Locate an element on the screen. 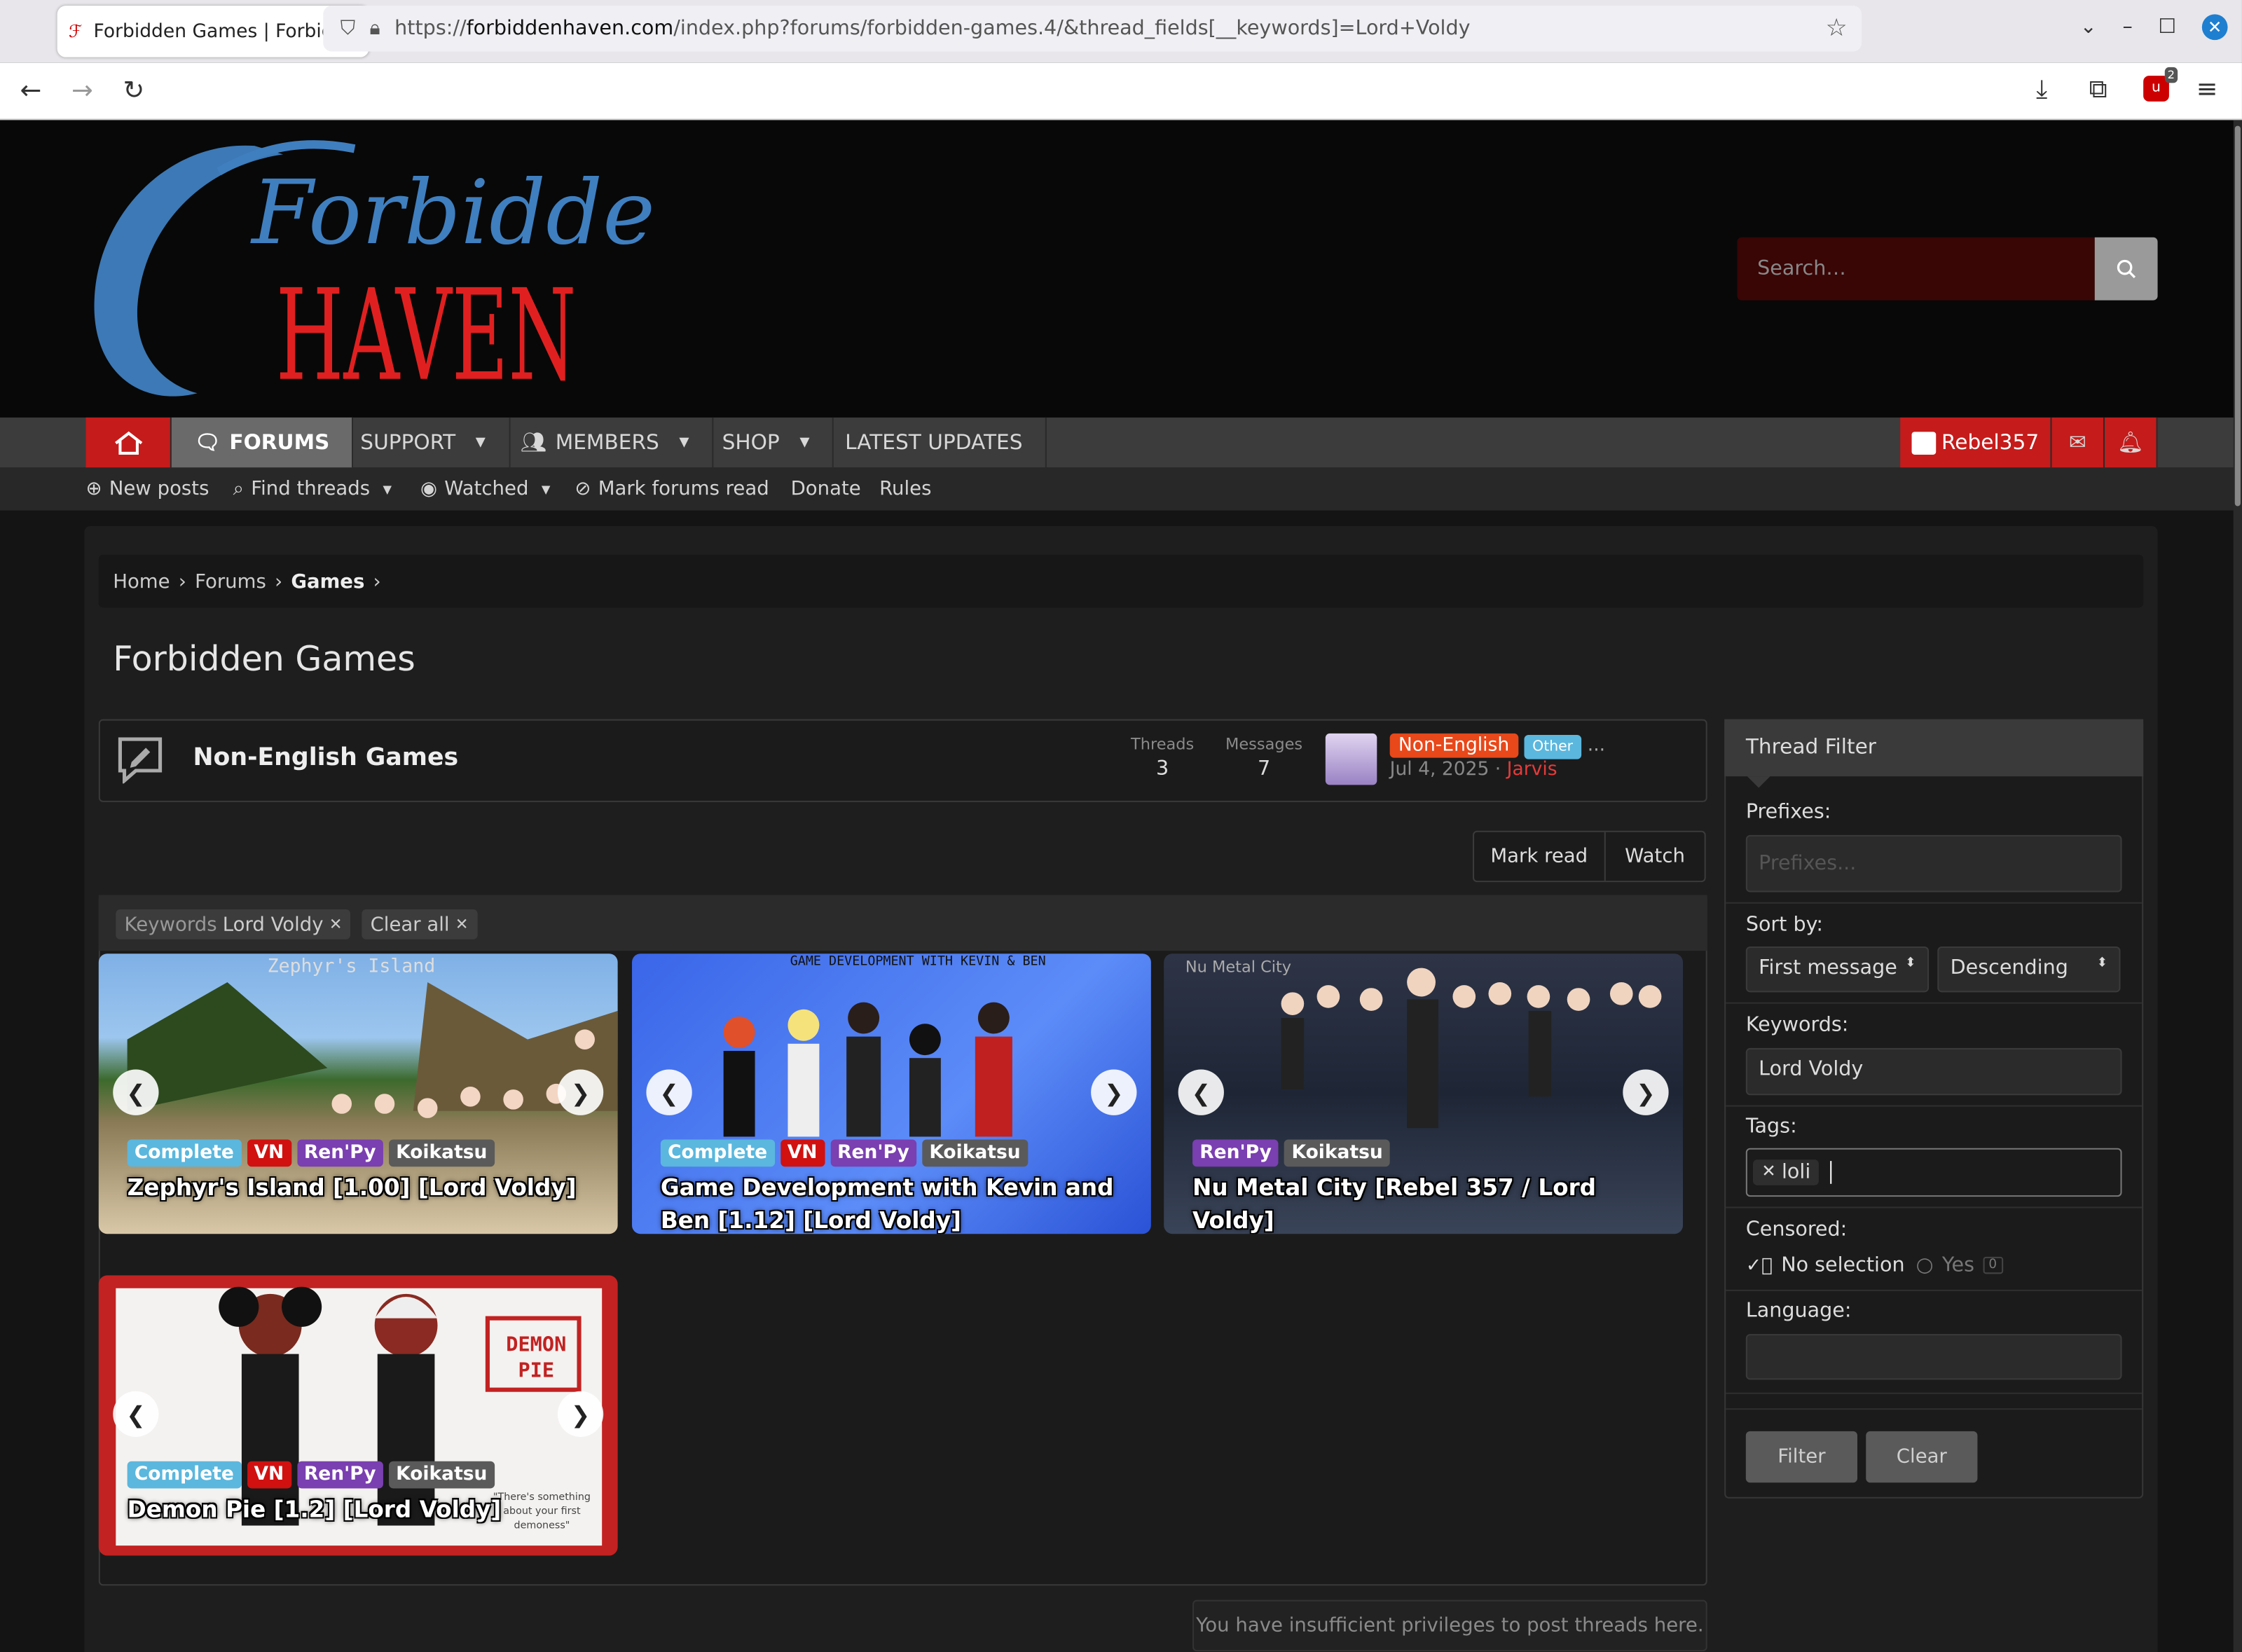 The height and width of the screenshot is (1652, 2242). minimize-icon: – is located at coordinates (2127, 27).